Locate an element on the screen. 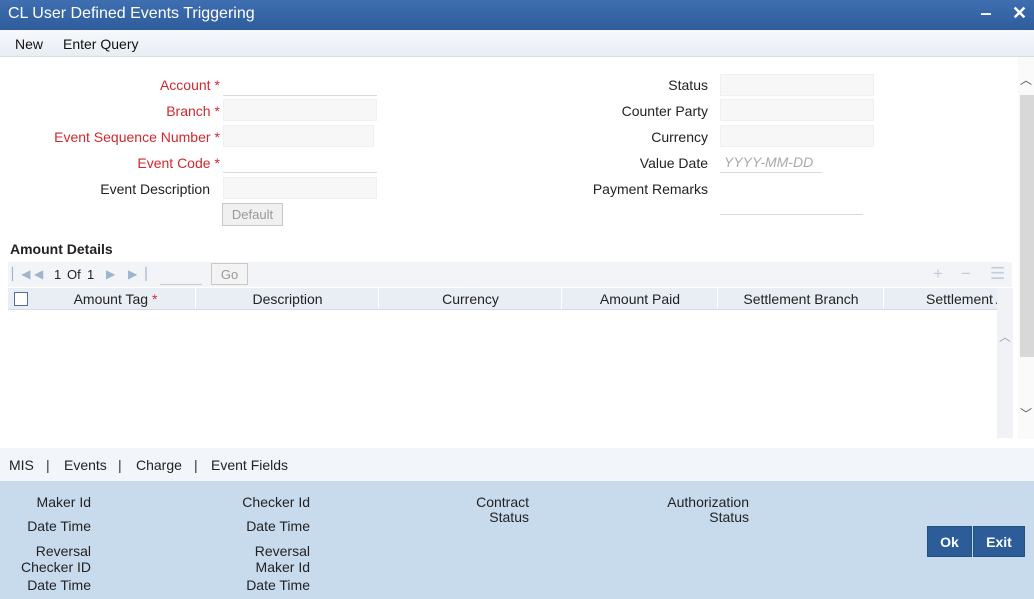 This screenshot has width=1034, height=599. payment-remarks-label: Payment Remarks is located at coordinates (650, 189).